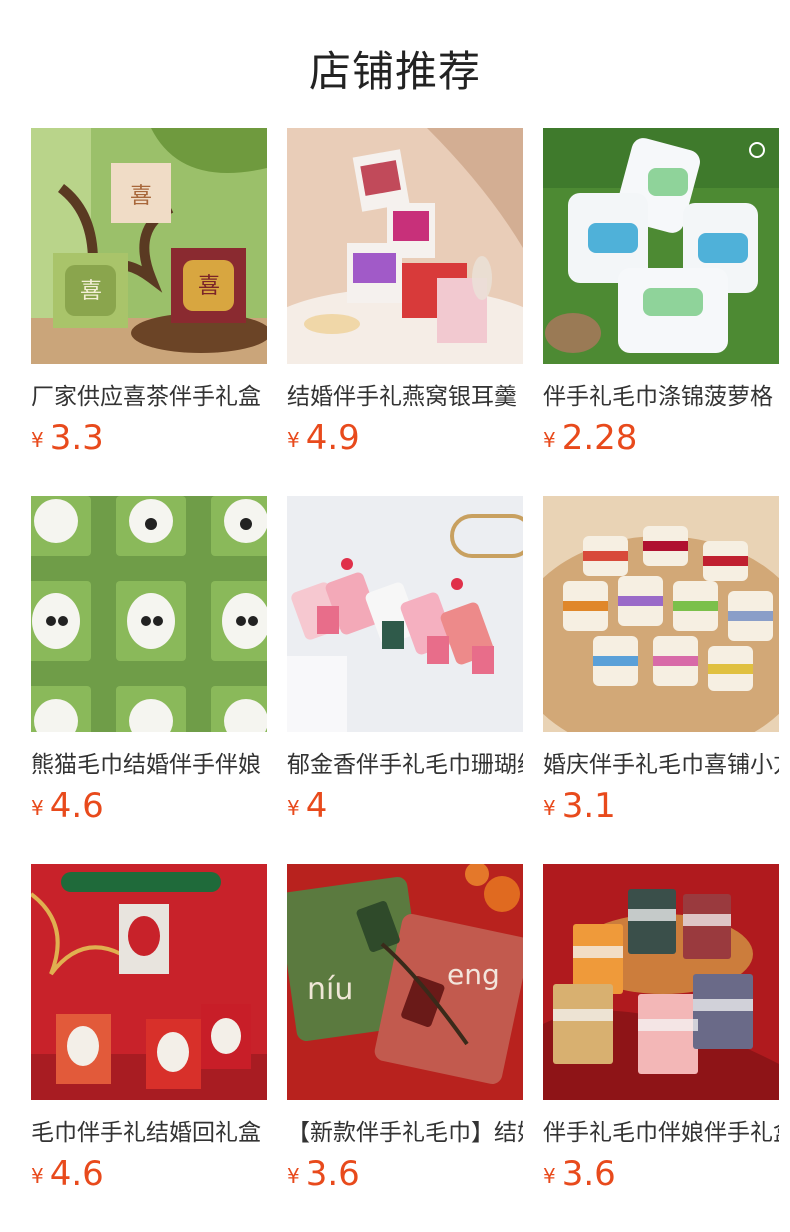 Image resolution: width=790 pixels, height=1232 pixels. I want to click on price-value: 4, so click(316, 806).